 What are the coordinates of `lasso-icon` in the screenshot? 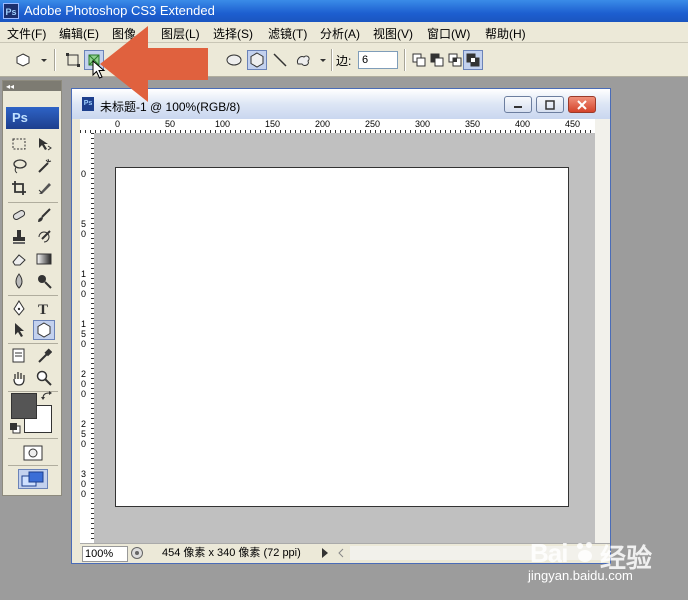 It's located at (20, 166).